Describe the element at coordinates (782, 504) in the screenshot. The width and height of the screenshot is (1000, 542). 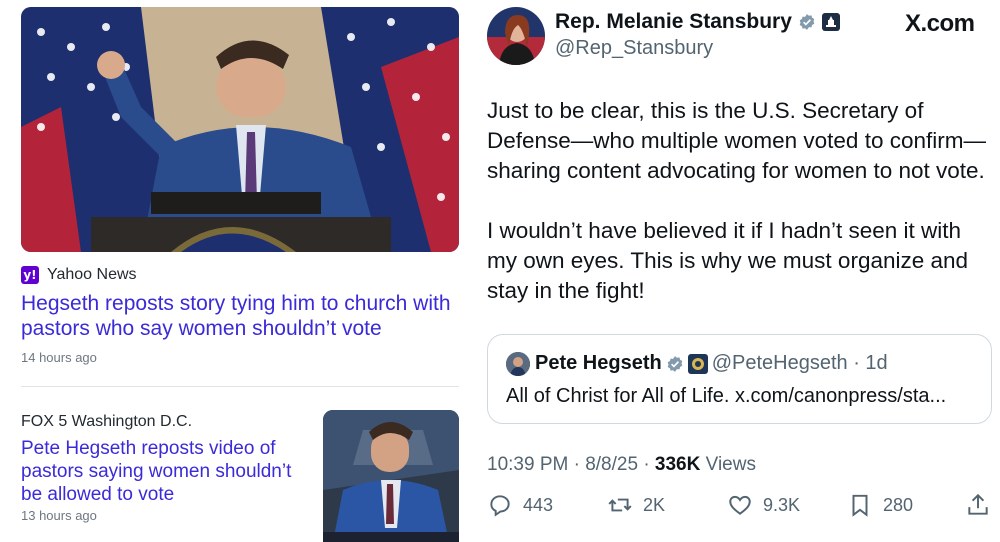
I see `like-count: 9.3K` at that location.